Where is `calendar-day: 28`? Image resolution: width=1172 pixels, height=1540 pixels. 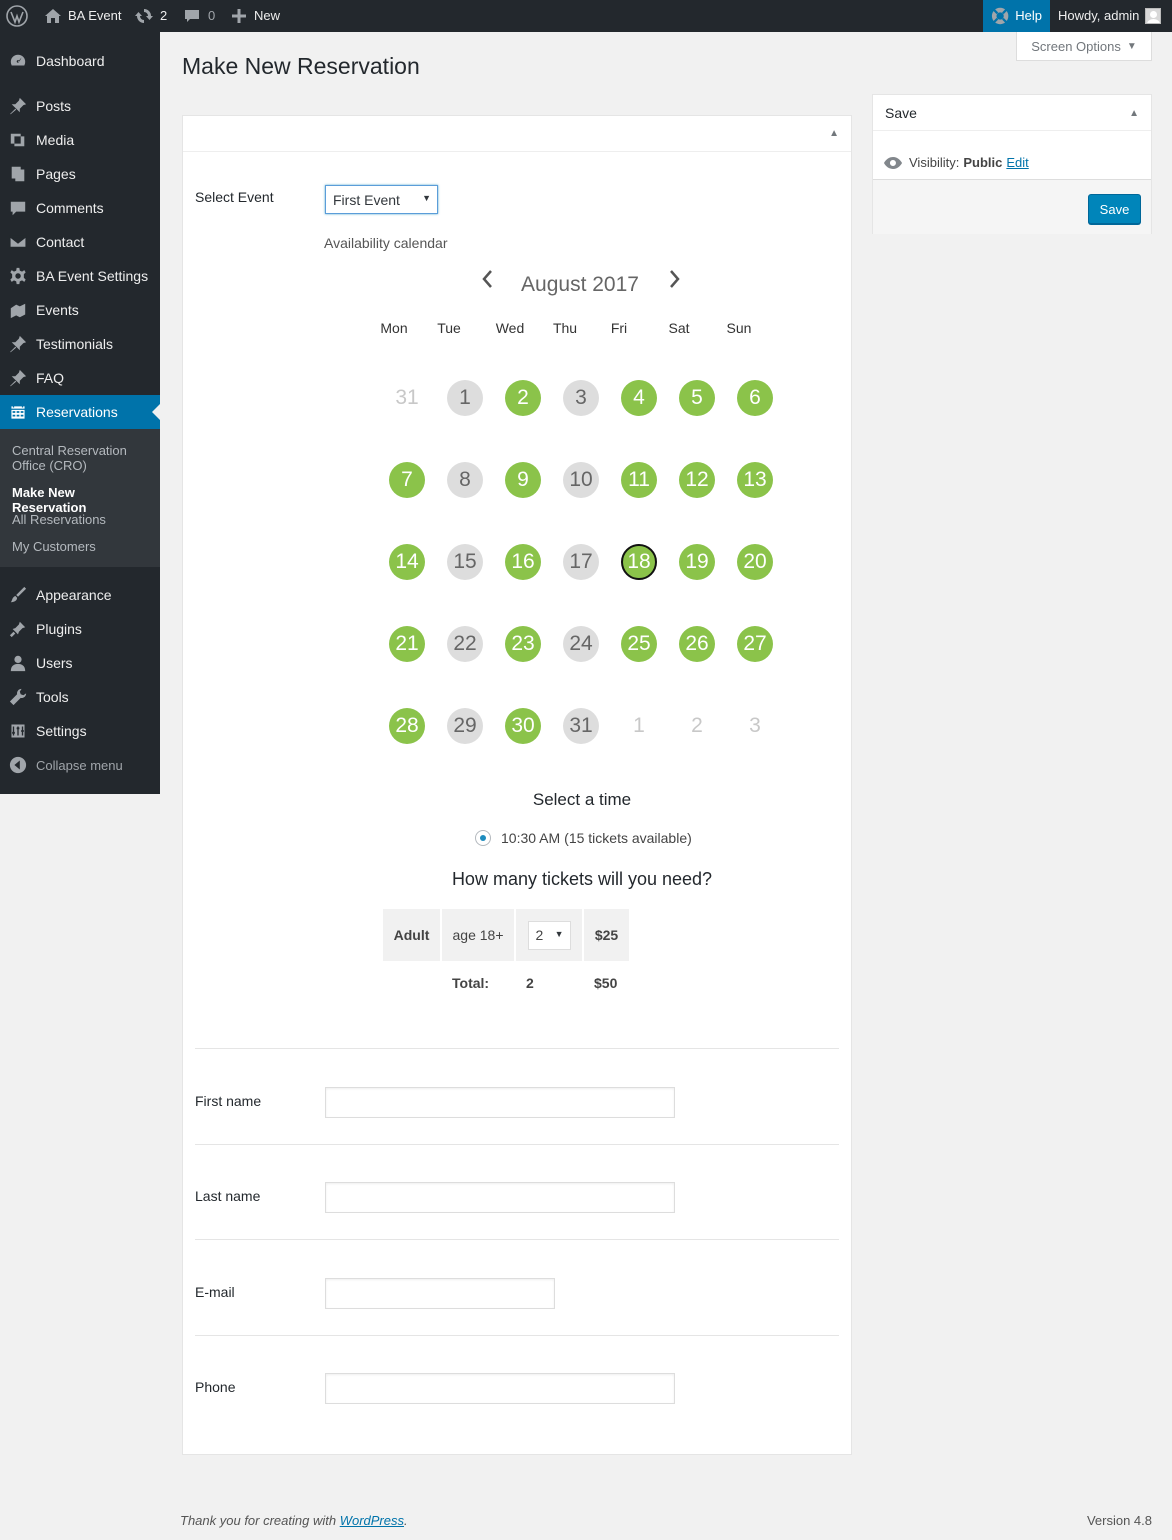
calendar-day: 28 is located at coordinates (407, 726).